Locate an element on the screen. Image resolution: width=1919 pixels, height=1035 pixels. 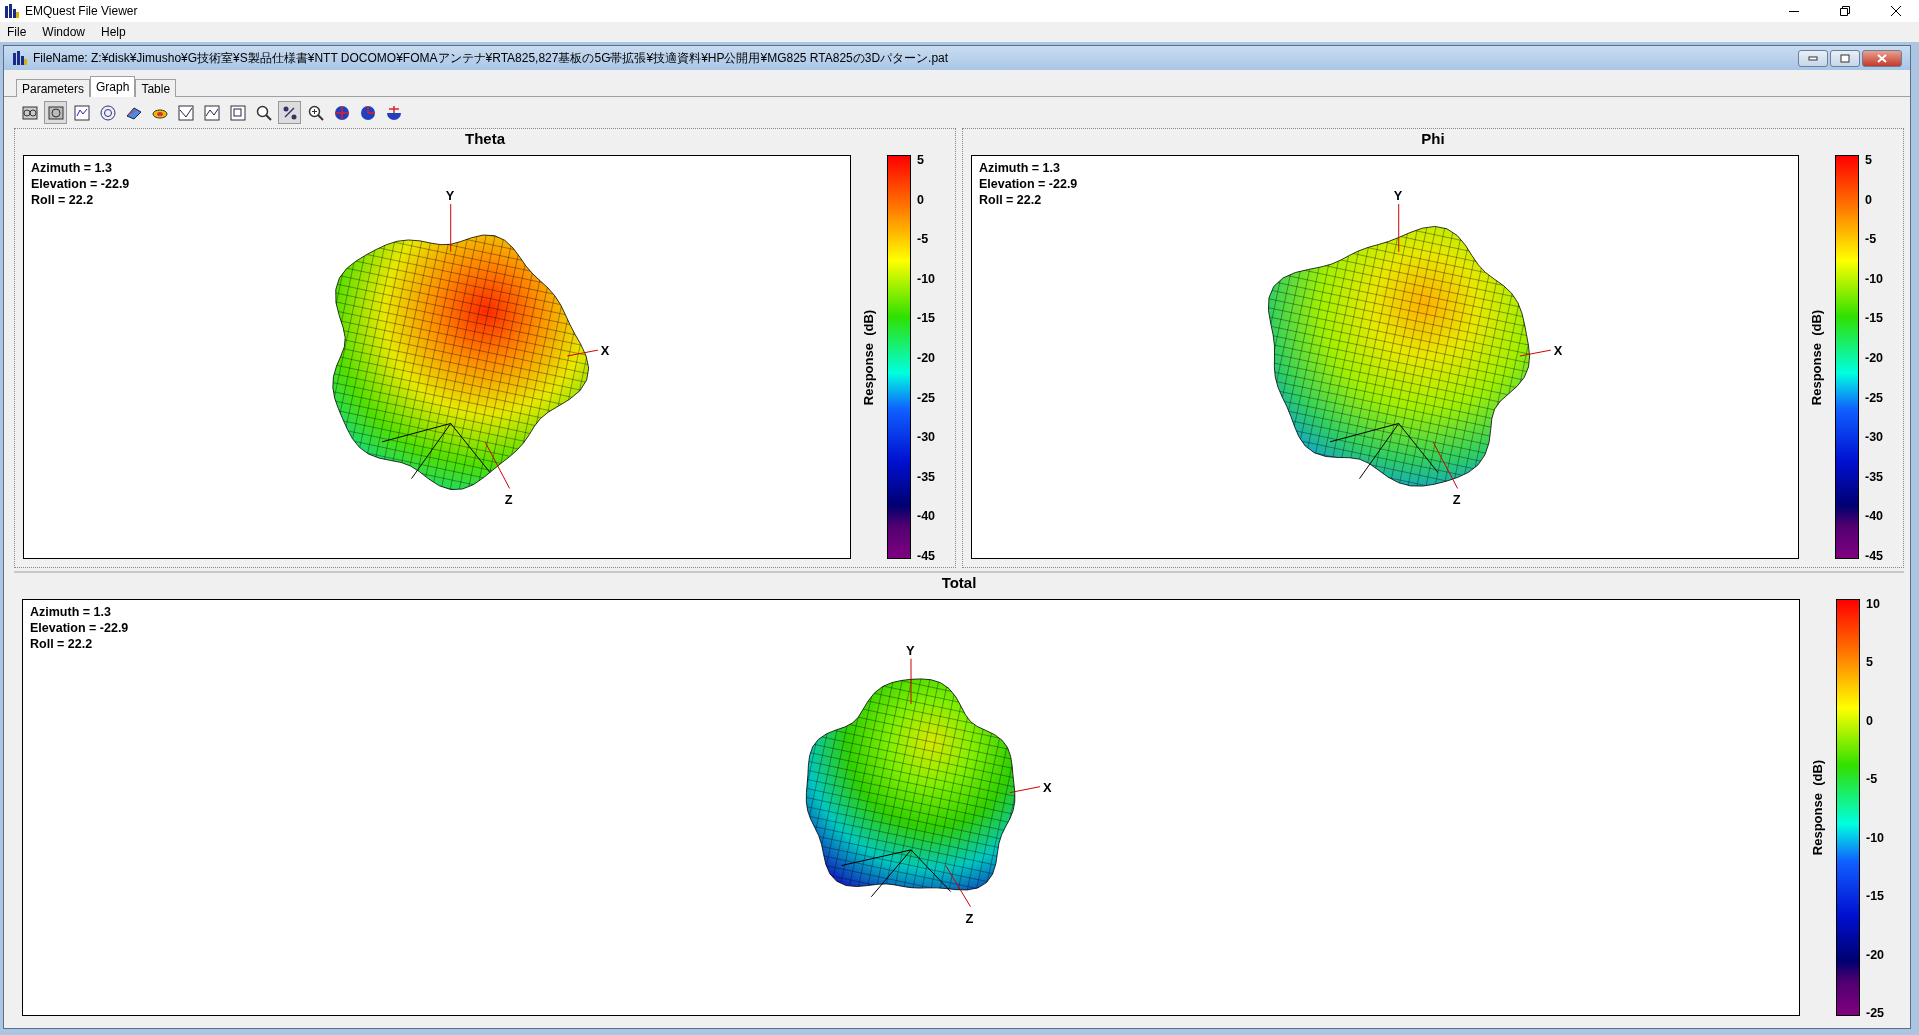
minimize-button is located at coordinates (1813, 58).